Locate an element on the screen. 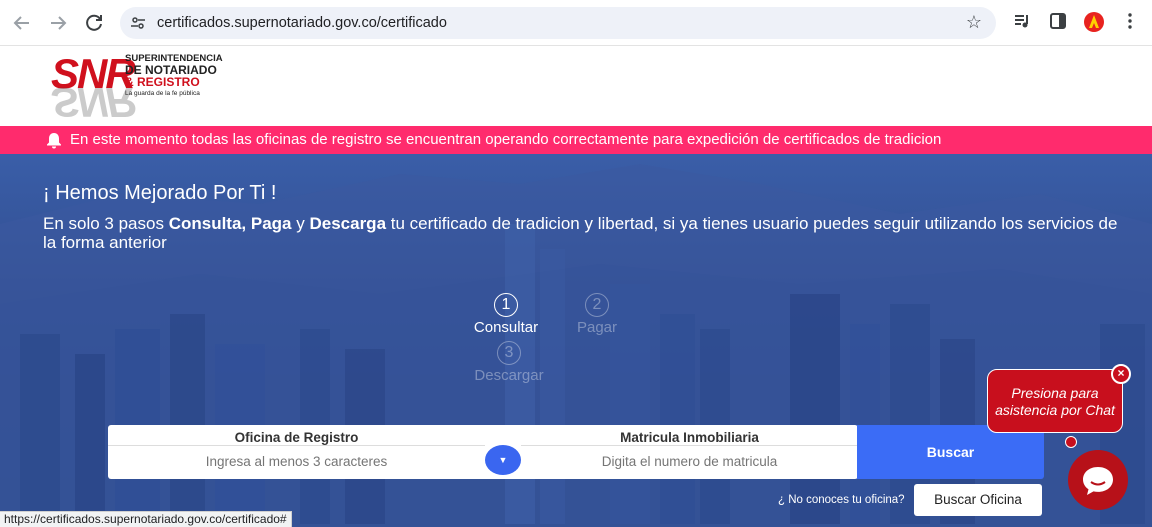 The width and height of the screenshot is (1152, 527). step-descargar: 3 Descargar is located at coordinates (509, 362).